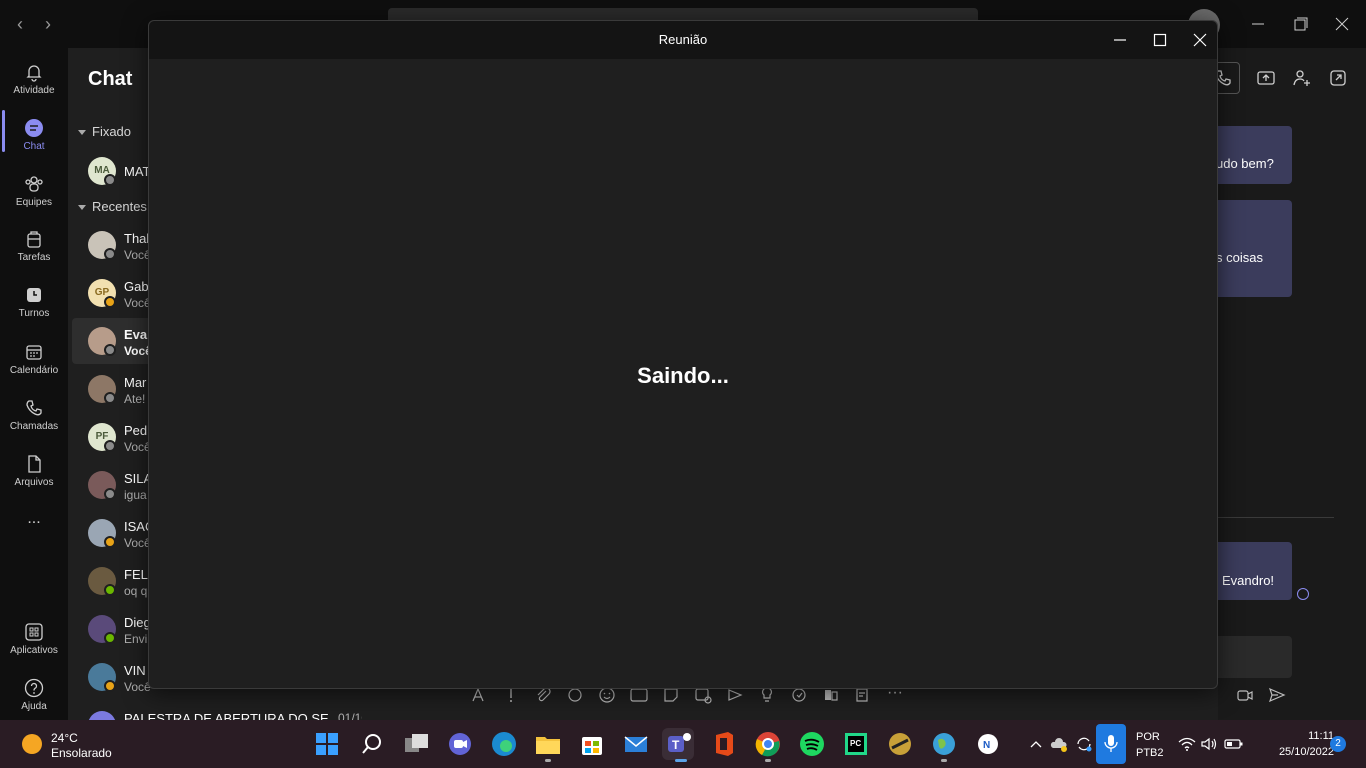 This screenshot has height=768, width=1366. I want to click on svg-text: PC, so click(855, 743).